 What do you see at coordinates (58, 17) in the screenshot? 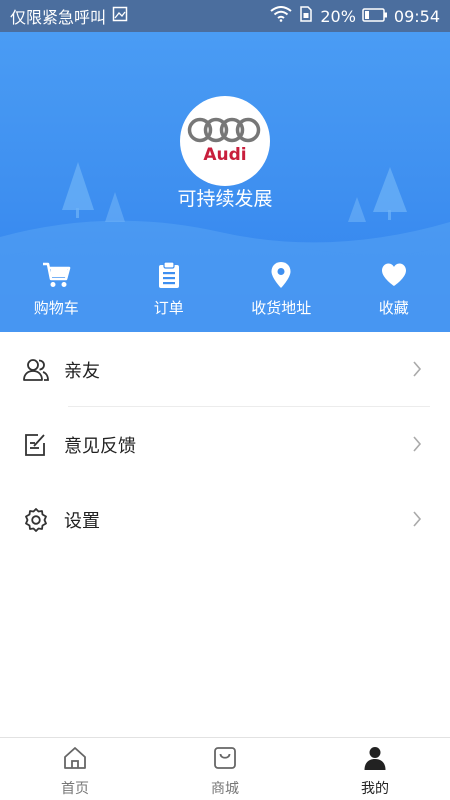
I see `carrier-text: 仅限紧急呼叫` at bounding box center [58, 17].